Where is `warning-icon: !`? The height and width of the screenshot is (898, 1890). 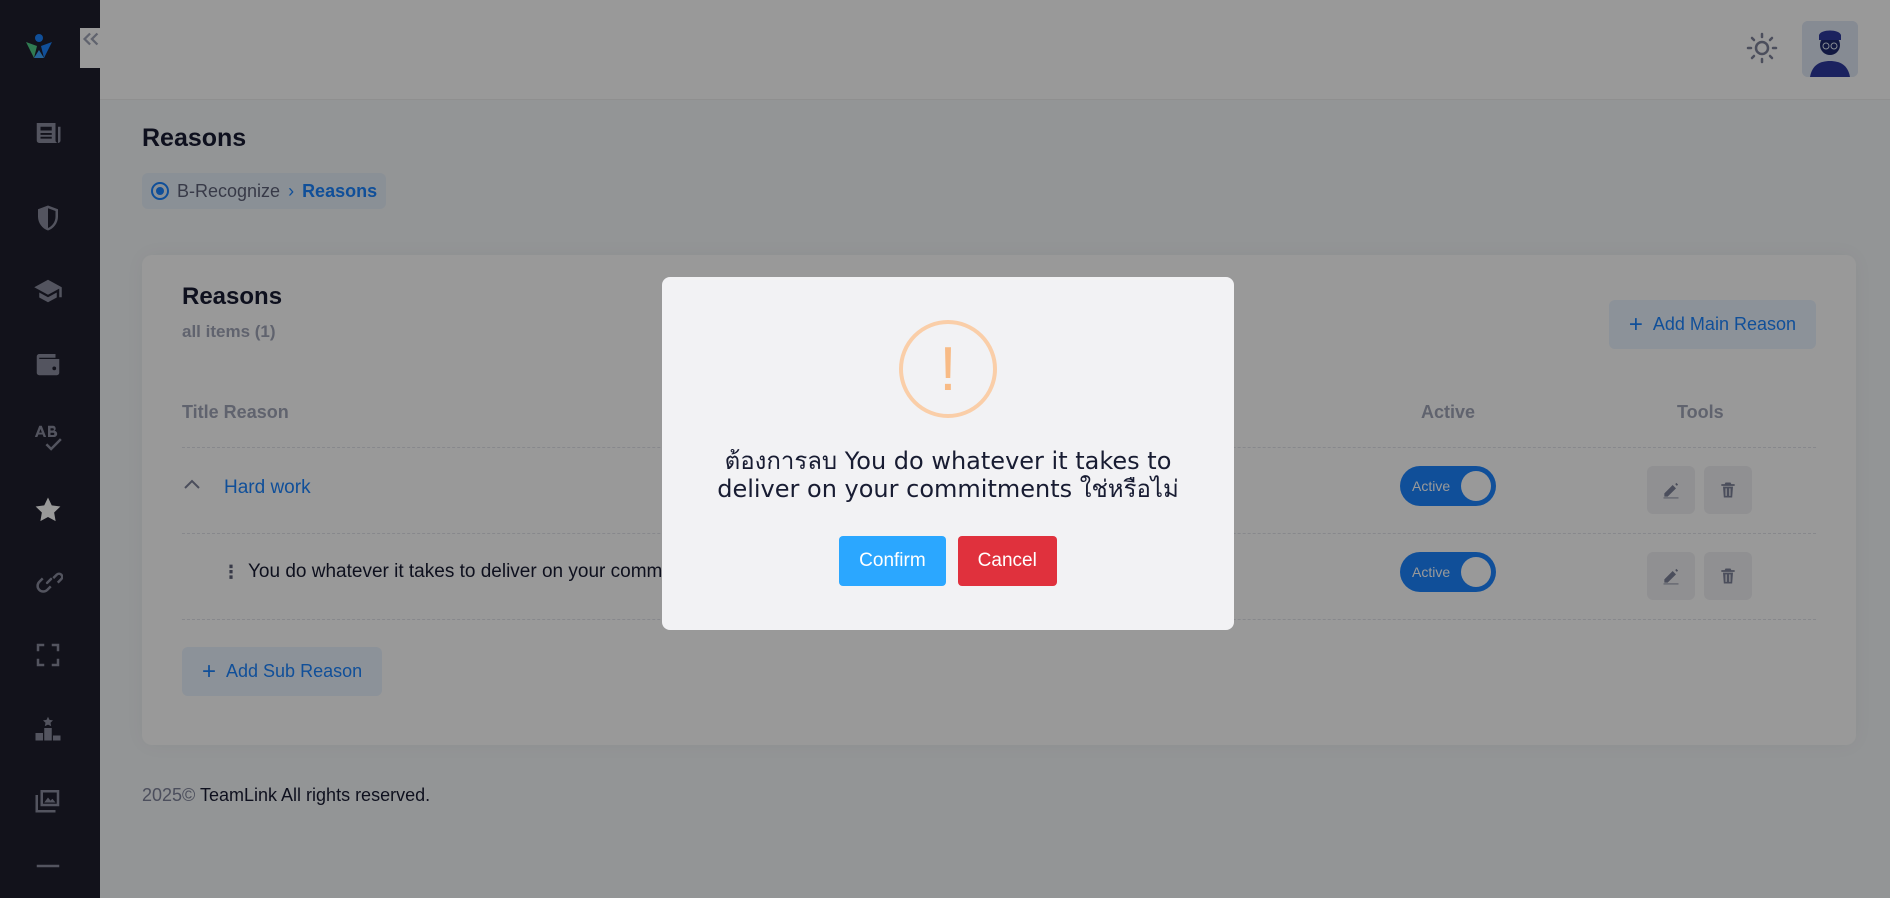 warning-icon: ! is located at coordinates (948, 369).